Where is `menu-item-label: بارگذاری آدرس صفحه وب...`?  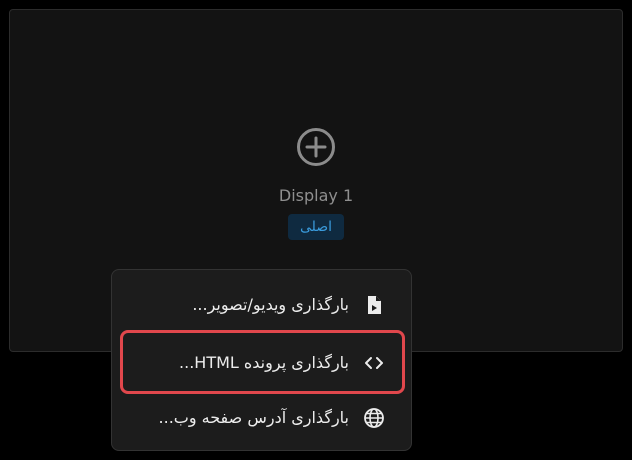
menu-item-label: بارگذاری آدرس صفحه وب... is located at coordinates (253, 417).